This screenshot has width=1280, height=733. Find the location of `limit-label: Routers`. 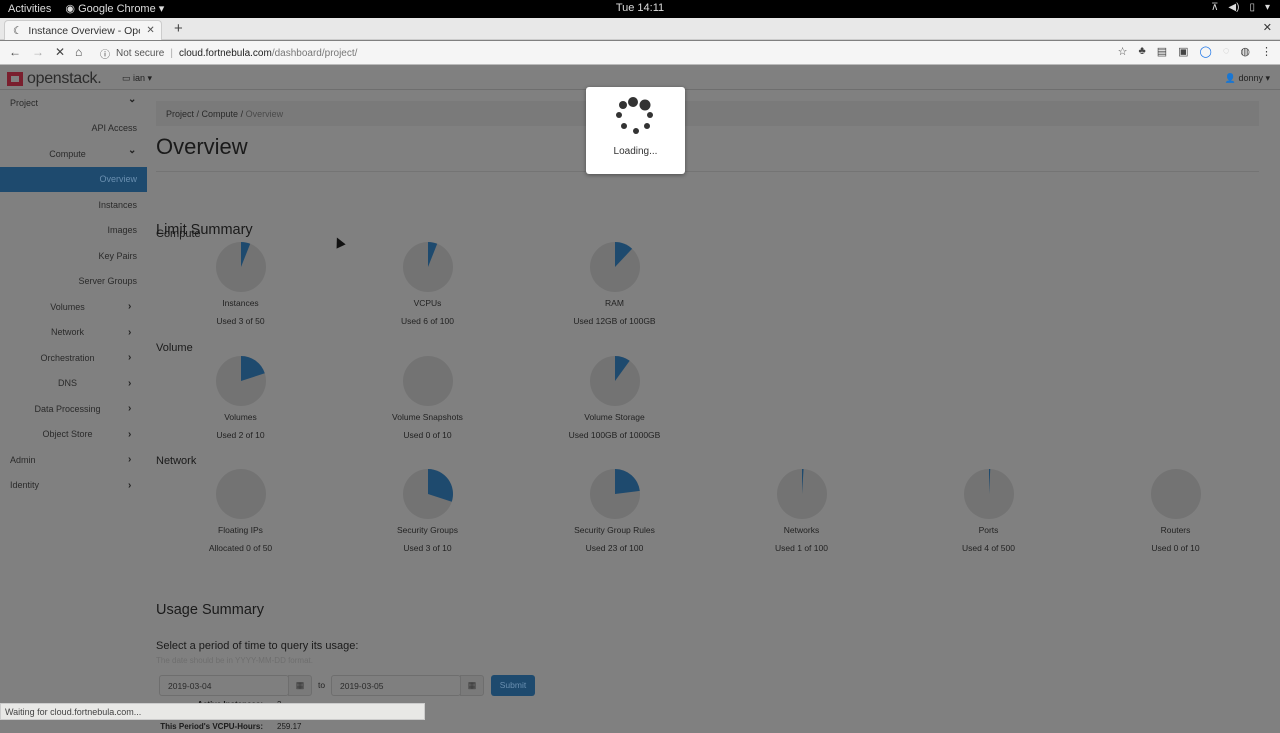

limit-label: Routers is located at coordinates (1175, 530).